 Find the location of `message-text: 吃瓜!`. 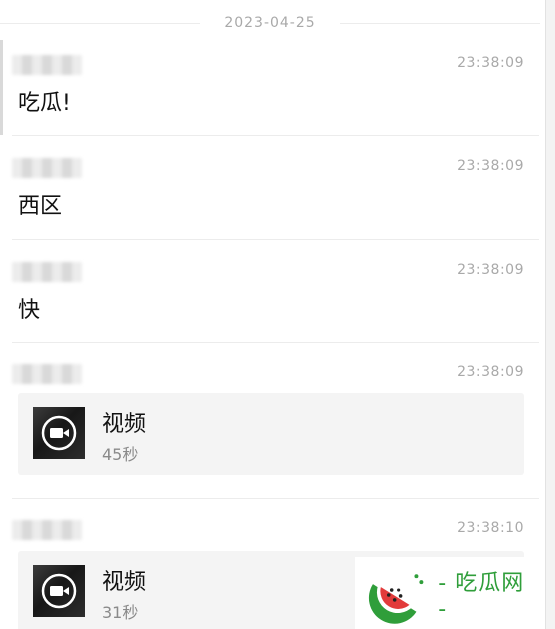

message-text: 吃瓜! is located at coordinates (44, 103).